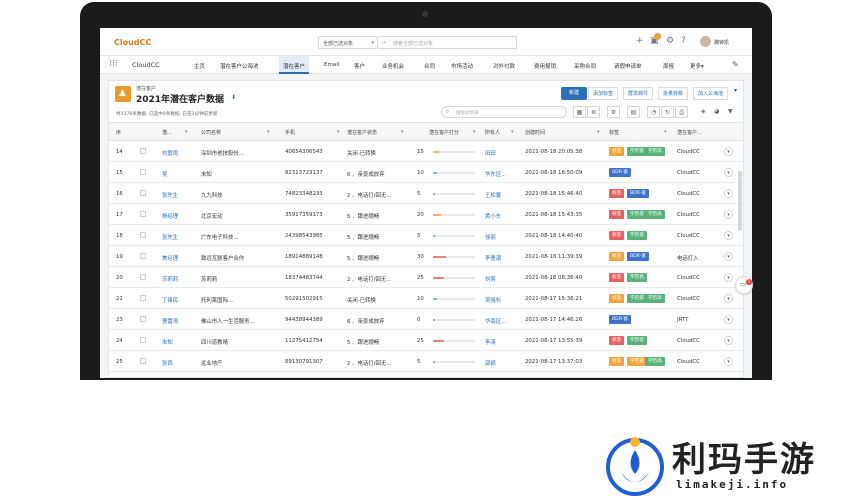 The image size is (852, 500). What do you see at coordinates (735, 90) in the screenshot?
I see `more-actions-icon: ▾` at bounding box center [735, 90].